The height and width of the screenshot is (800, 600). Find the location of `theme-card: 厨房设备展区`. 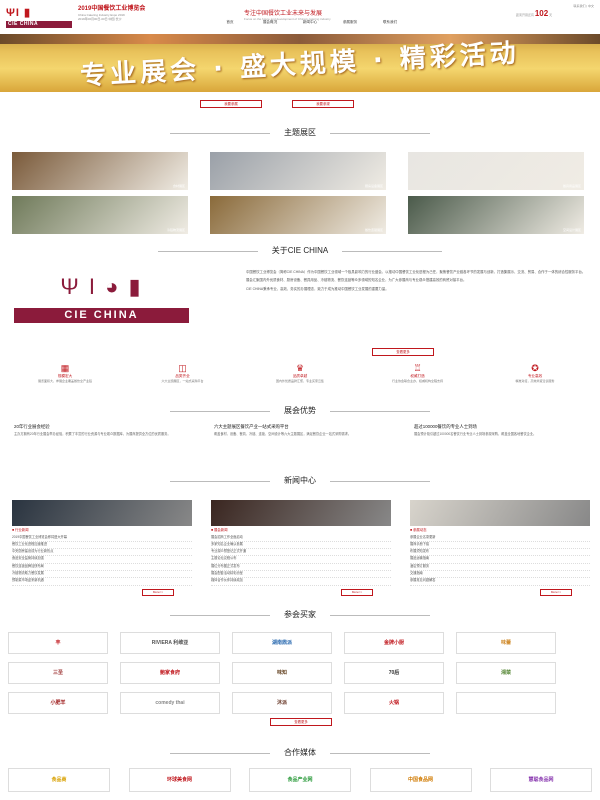

theme-card: 厨房设备展区 is located at coordinates (298, 171).